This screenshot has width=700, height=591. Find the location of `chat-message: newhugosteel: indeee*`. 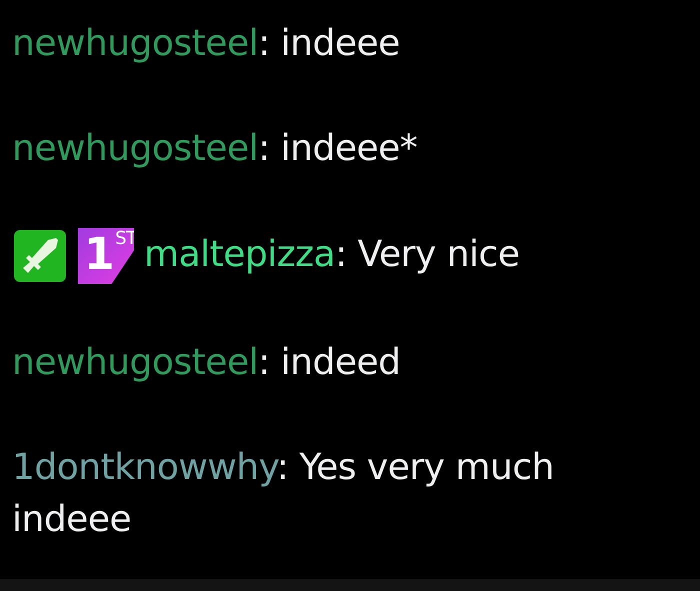

chat-message: newhugosteel: indeee* is located at coordinates (215, 148).